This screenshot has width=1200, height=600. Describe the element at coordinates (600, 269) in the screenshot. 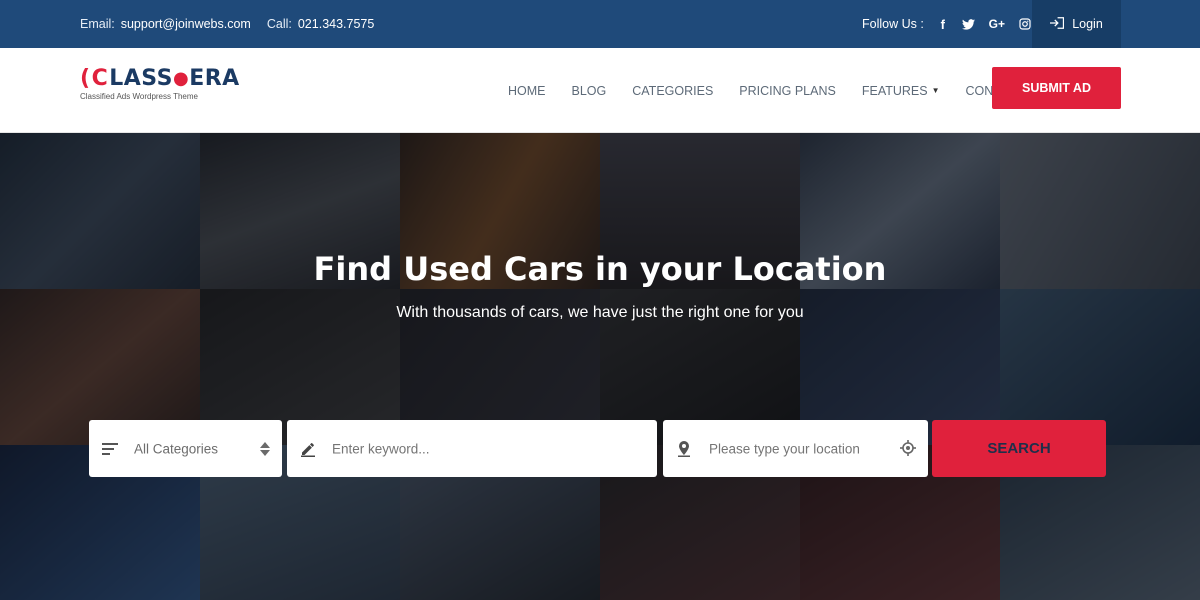

I see `hero-title: Find Used Cars in your Location` at that location.